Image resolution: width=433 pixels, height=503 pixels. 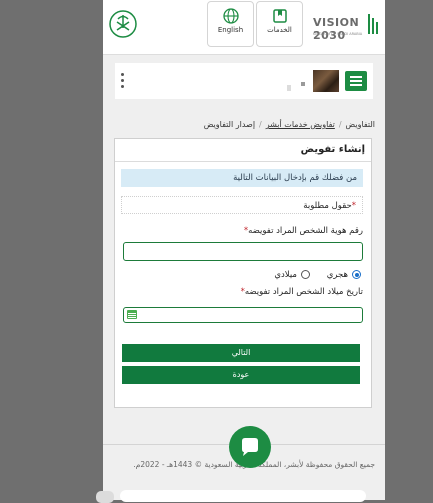 I want to click on absher-logo-icon, so click(x=373, y=24).